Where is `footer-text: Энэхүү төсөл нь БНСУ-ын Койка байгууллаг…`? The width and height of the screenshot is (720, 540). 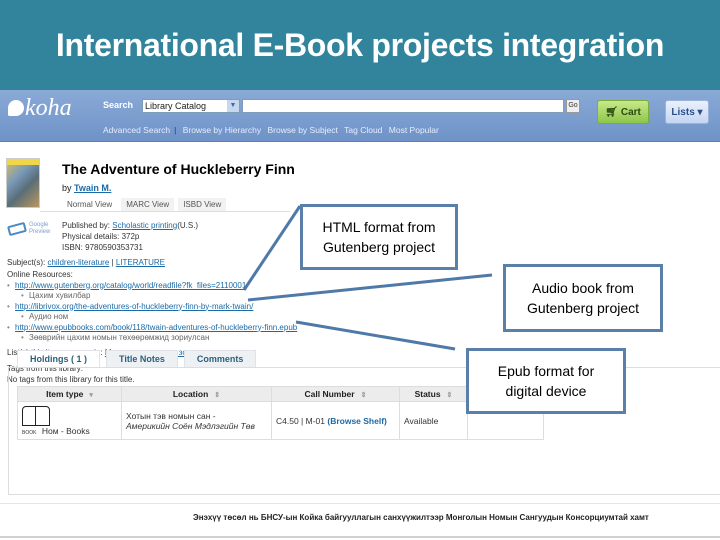 footer-text: Энэхүү төсөл нь БНСУ-ын Койка байгууллаг… is located at coordinates (421, 517).